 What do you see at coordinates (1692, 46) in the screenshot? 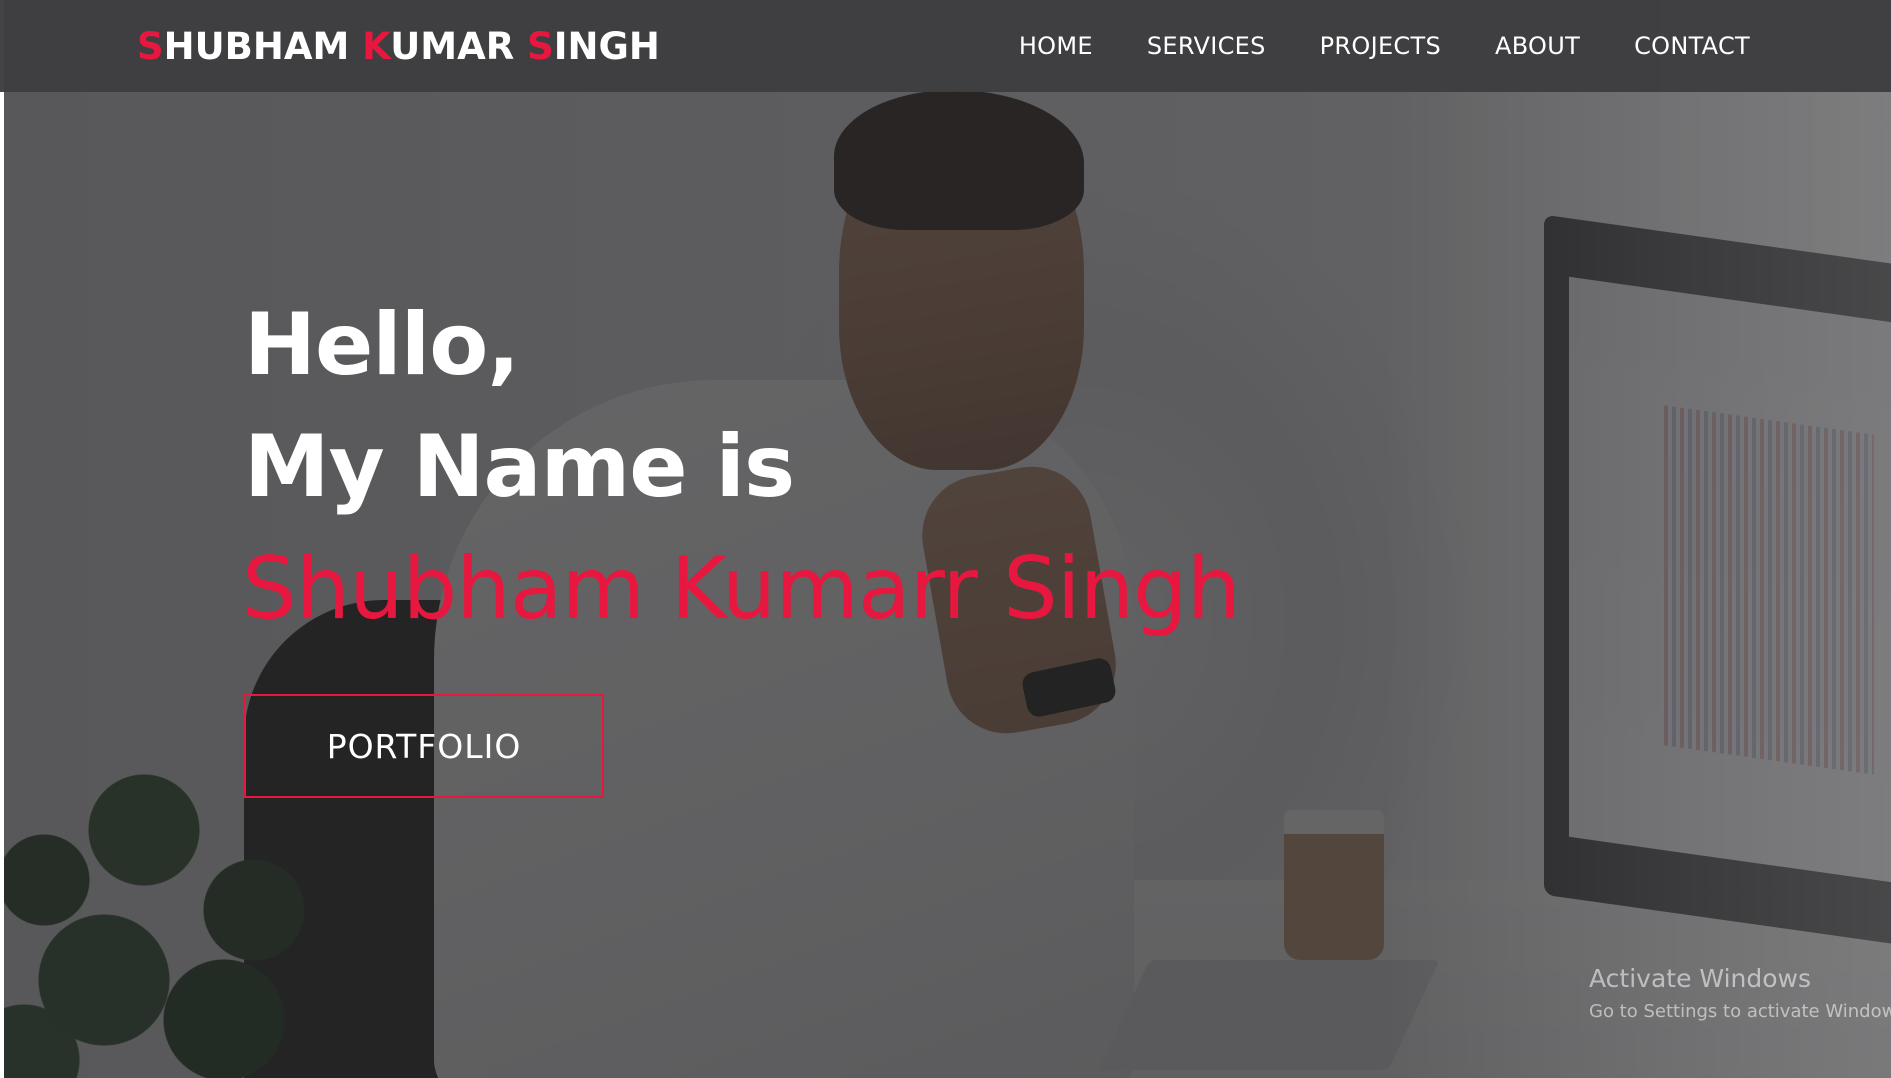
I see `nav-item-contact: CONTACT` at bounding box center [1692, 46].